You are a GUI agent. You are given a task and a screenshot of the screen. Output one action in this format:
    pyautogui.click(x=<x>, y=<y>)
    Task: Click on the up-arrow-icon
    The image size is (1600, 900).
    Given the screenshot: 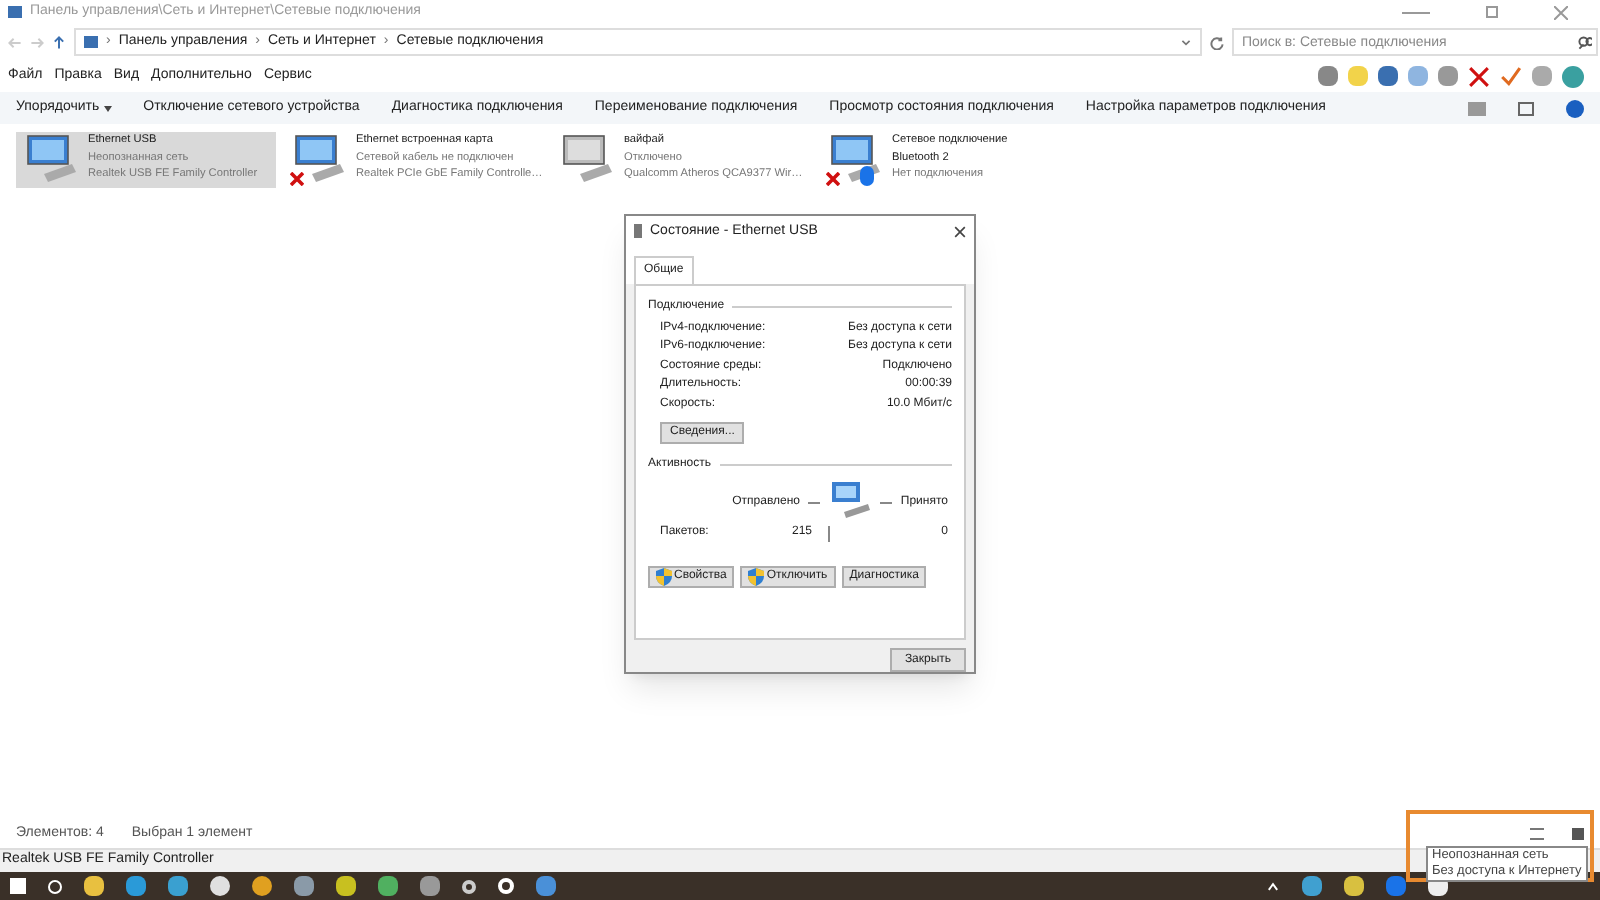 What is the action you would take?
    pyautogui.click(x=59, y=42)
    